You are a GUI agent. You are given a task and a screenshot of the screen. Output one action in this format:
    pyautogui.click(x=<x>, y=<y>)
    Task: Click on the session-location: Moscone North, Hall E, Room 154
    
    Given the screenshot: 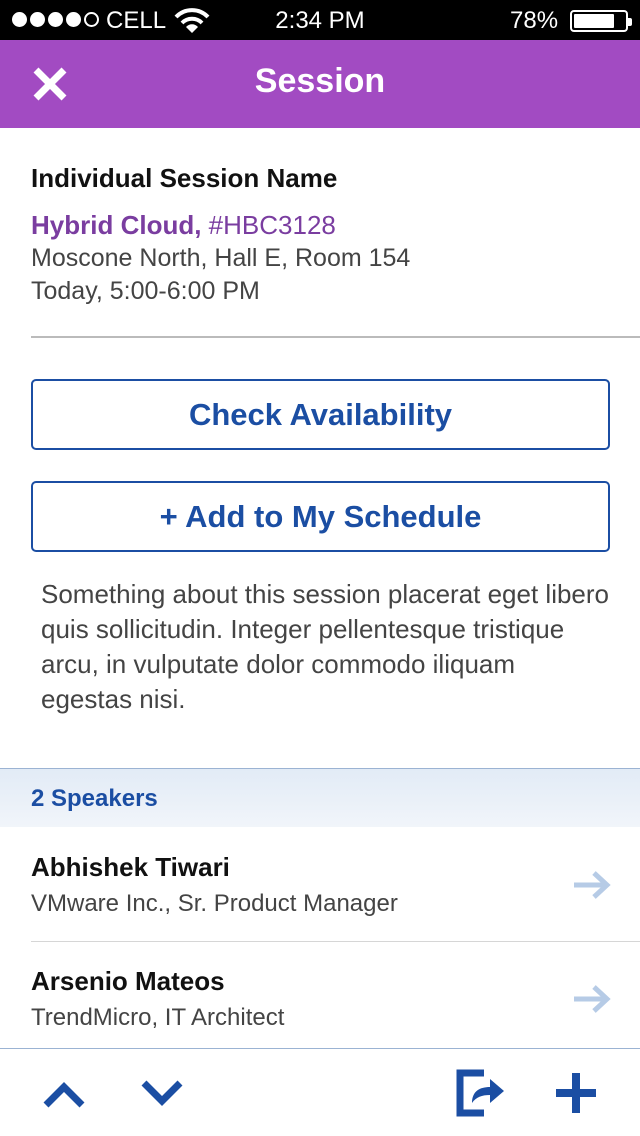 What is the action you would take?
    pyautogui.click(x=221, y=258)
    